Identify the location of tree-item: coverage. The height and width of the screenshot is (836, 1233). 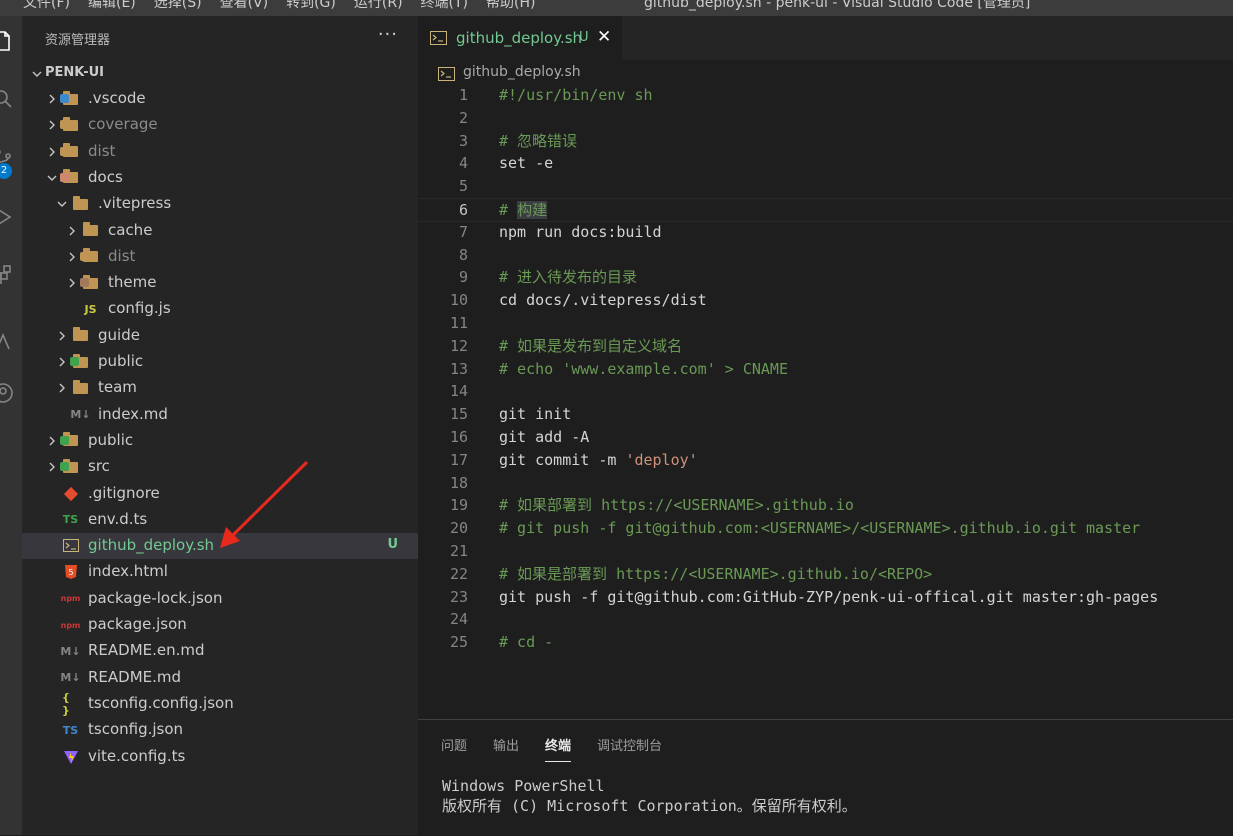
(220, 125).